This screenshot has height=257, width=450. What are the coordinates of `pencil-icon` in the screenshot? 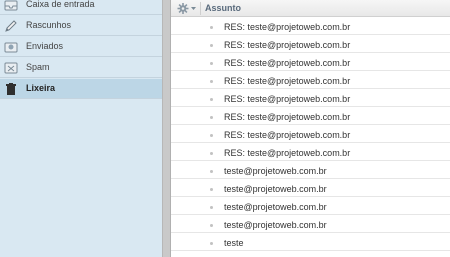 It's located at (11, 26).